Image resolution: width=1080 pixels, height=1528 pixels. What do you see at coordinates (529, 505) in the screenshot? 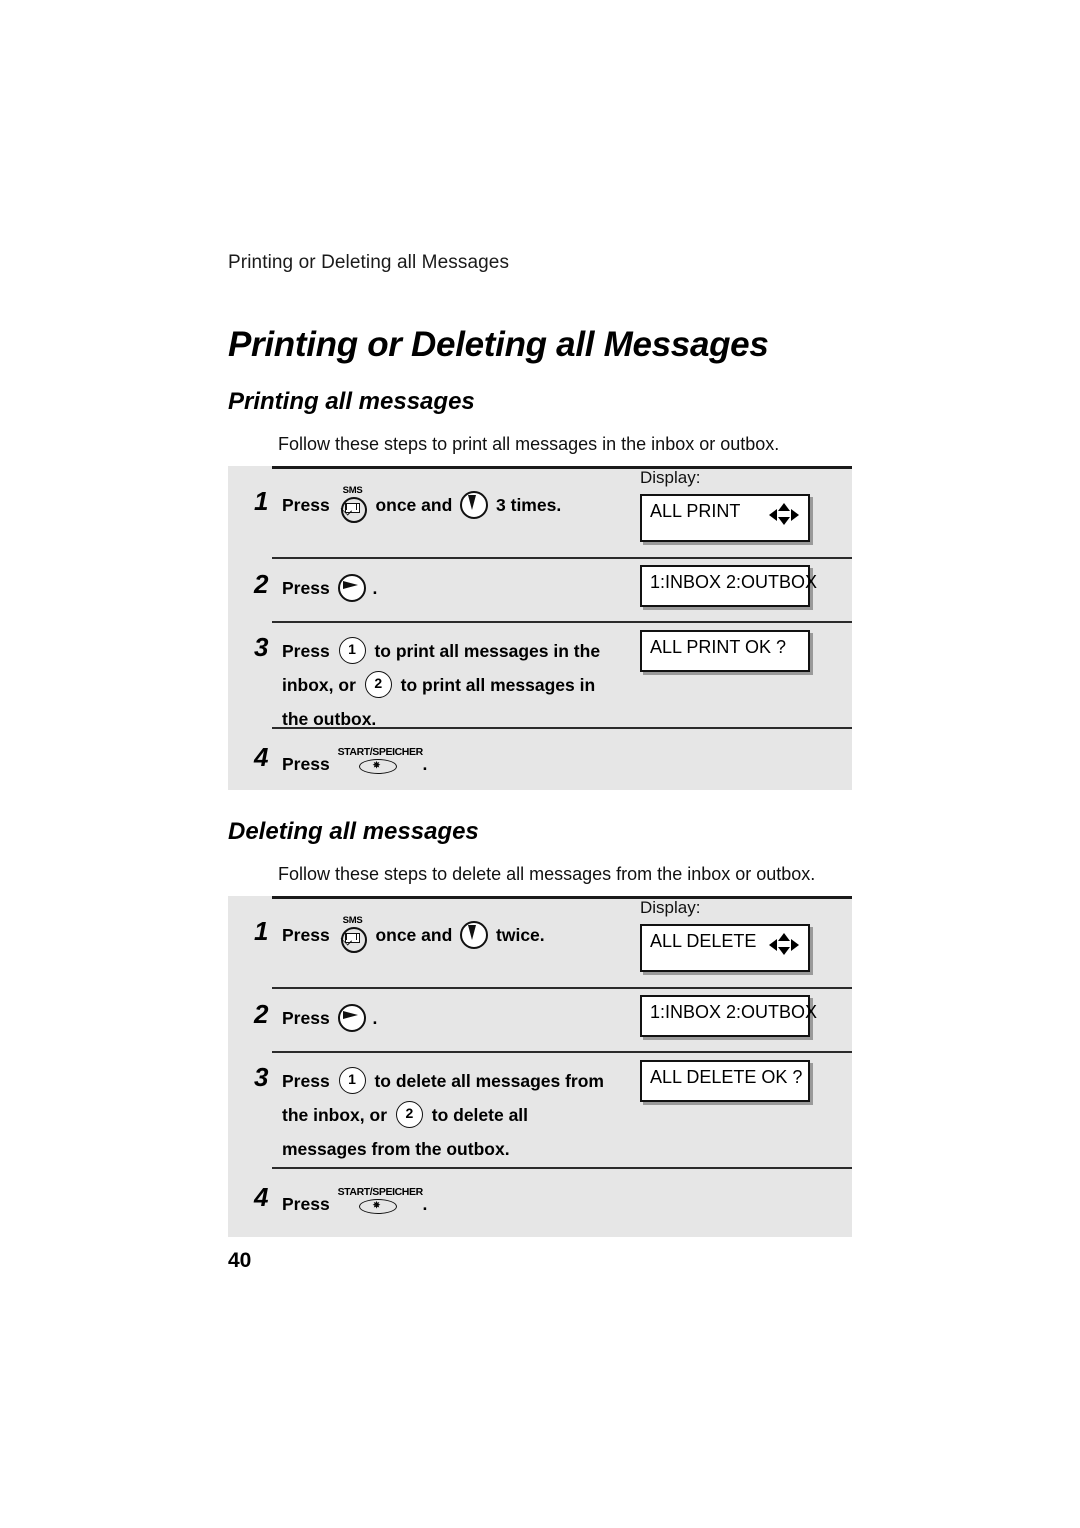
I see `step-text: 3 times.` at bounding box center [529, 505].